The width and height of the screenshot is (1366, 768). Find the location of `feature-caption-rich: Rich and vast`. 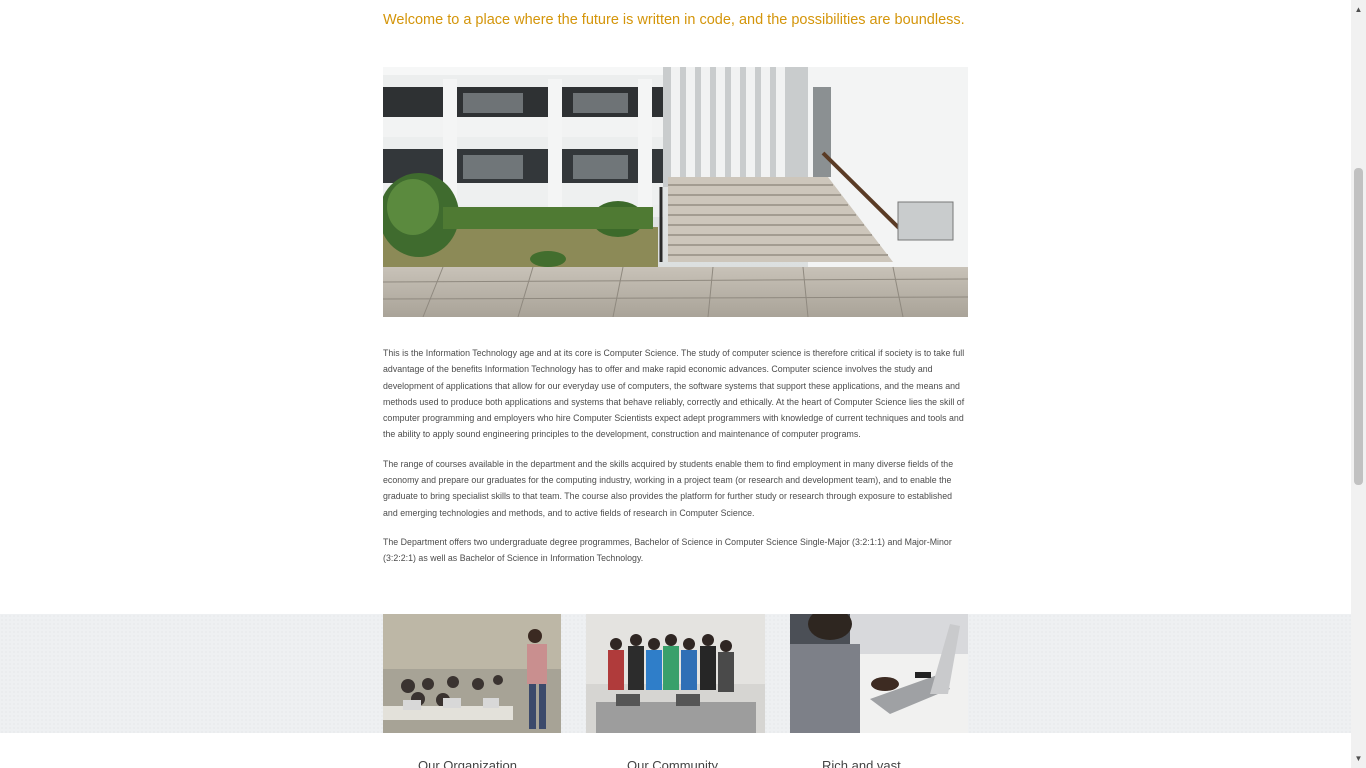

feature-caption-rich: Rich and vast is located at coordinates (861, 763).